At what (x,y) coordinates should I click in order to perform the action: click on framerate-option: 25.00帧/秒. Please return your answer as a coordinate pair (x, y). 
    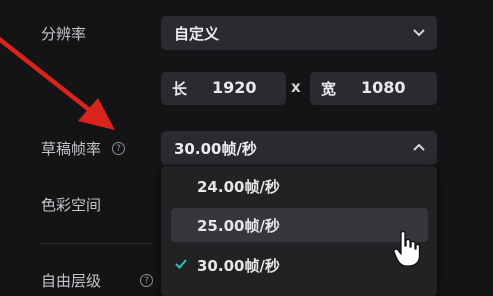
    Looking at the image, I should click on (299, 225).